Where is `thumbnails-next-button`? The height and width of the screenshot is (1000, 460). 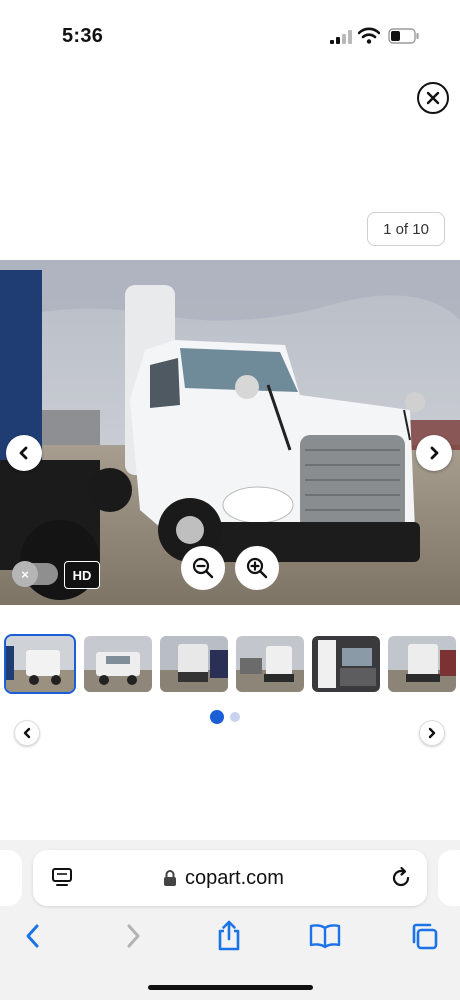 thumbnails-next-button is located at coordinates (432, 733).